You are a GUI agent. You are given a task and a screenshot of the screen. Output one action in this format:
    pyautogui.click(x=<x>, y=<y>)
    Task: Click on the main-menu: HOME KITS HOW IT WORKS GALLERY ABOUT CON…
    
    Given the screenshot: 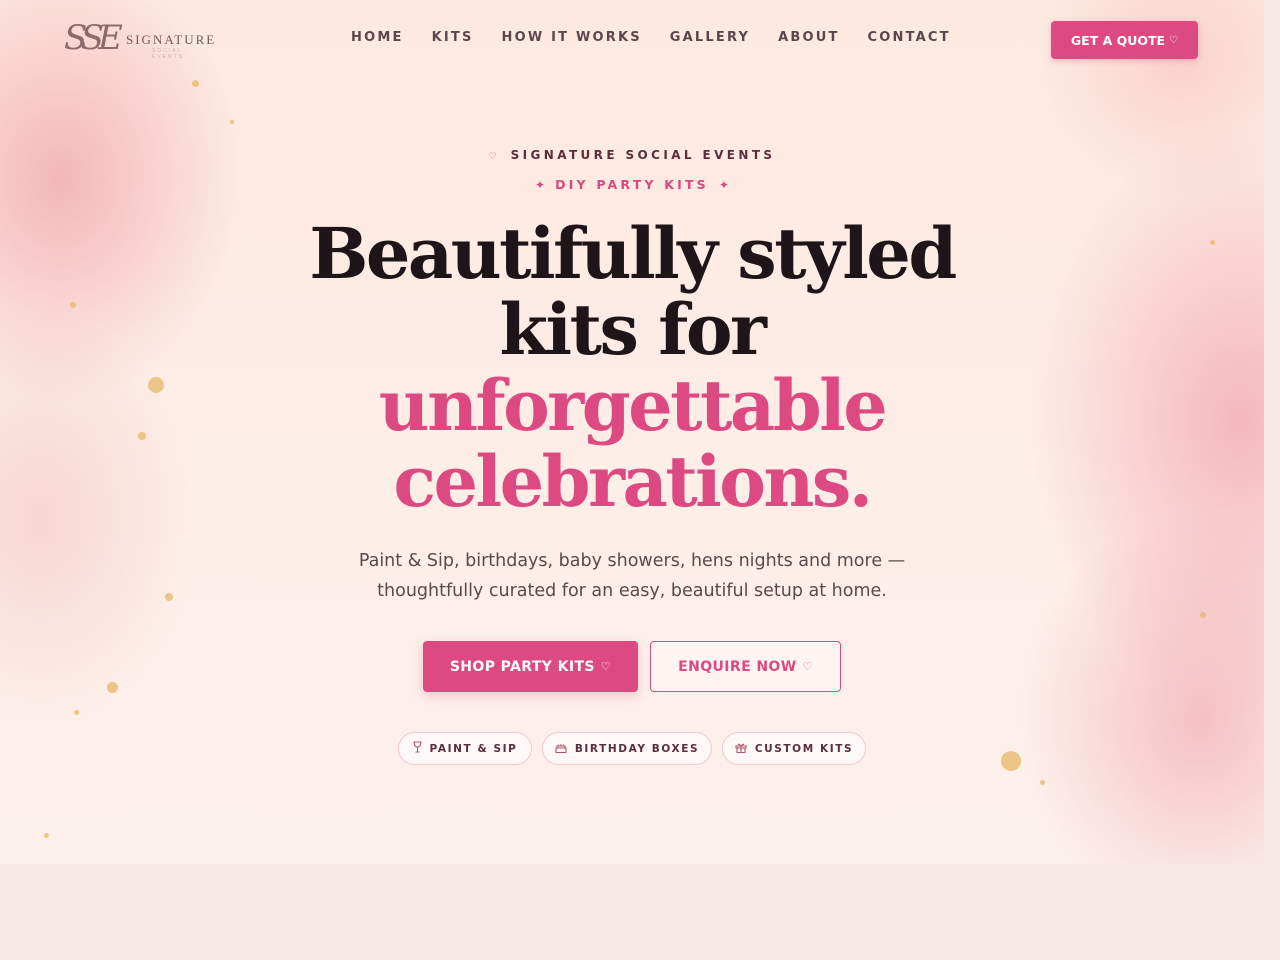 What is the action you would take?
    pyautogui.click(x=651, y=37)
    